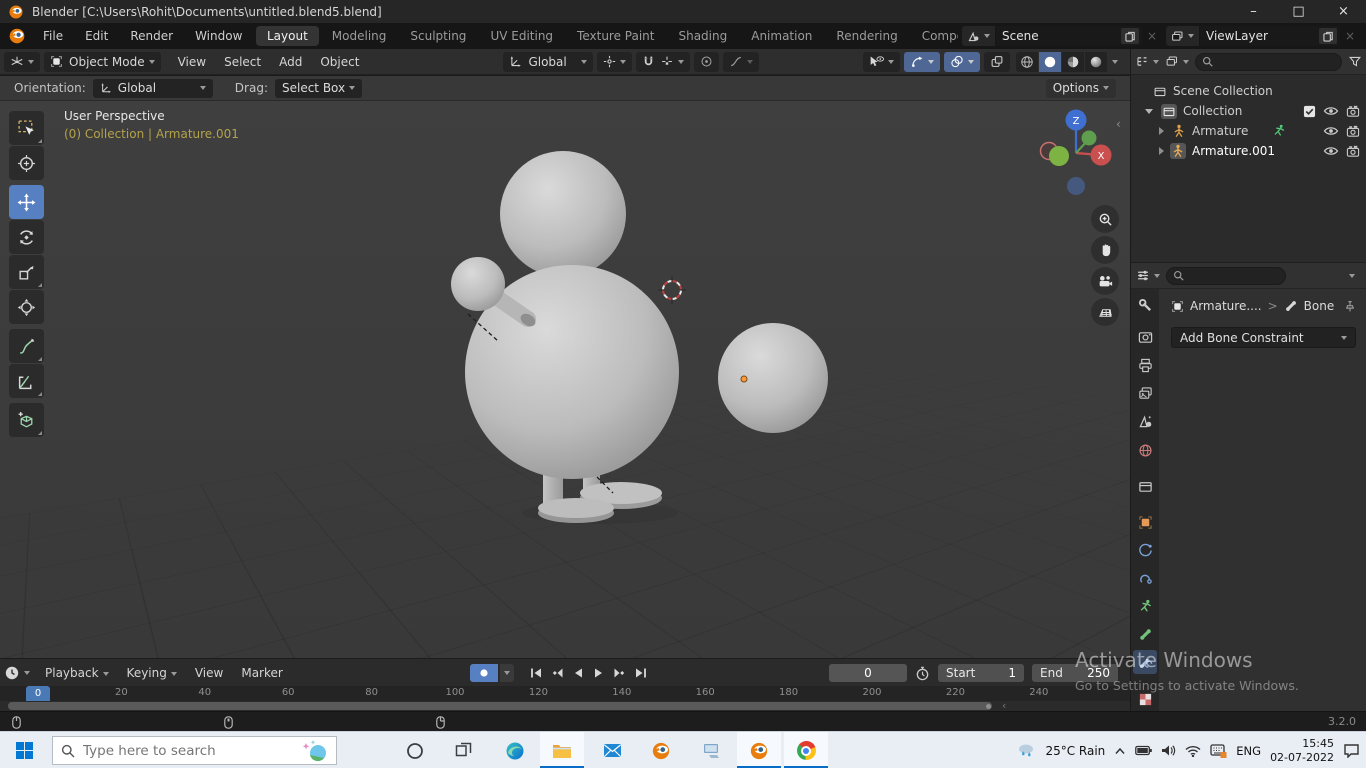 The width and height of the screenshot is (1366, 768). Describe the element at coordinates (988, 706) in the screenshot. I see `scrollbar-knob` at that location.